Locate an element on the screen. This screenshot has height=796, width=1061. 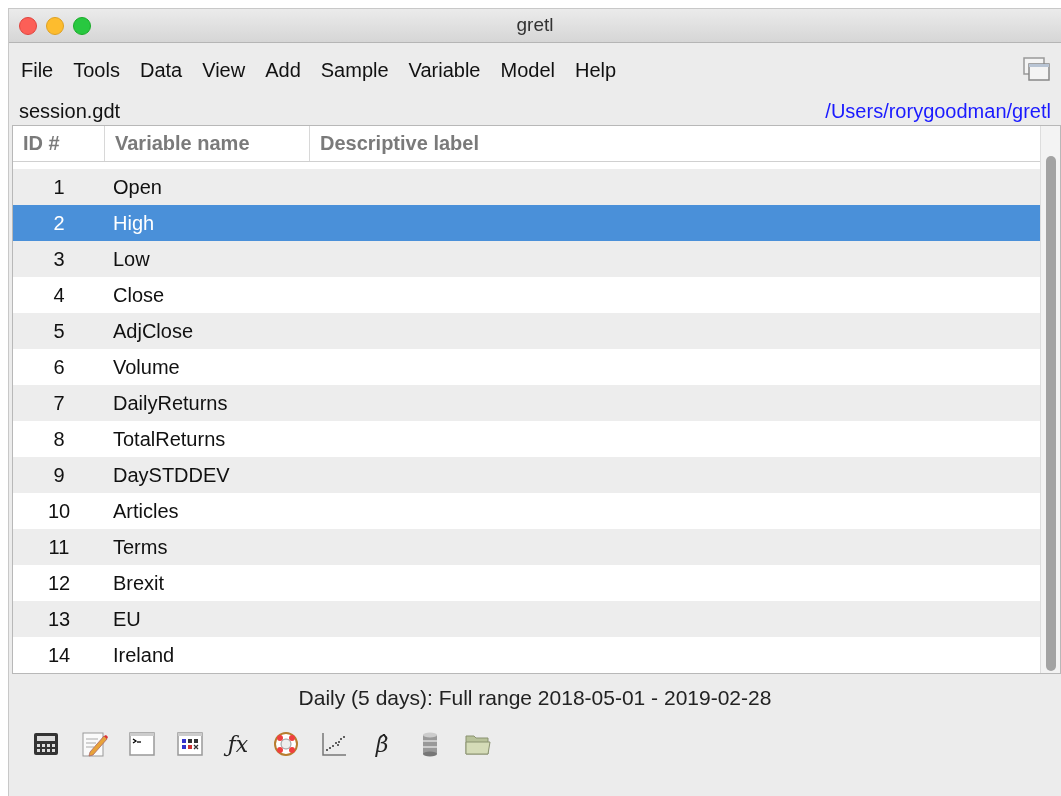
name-cell-text: High is located at coordinates (133, 223).